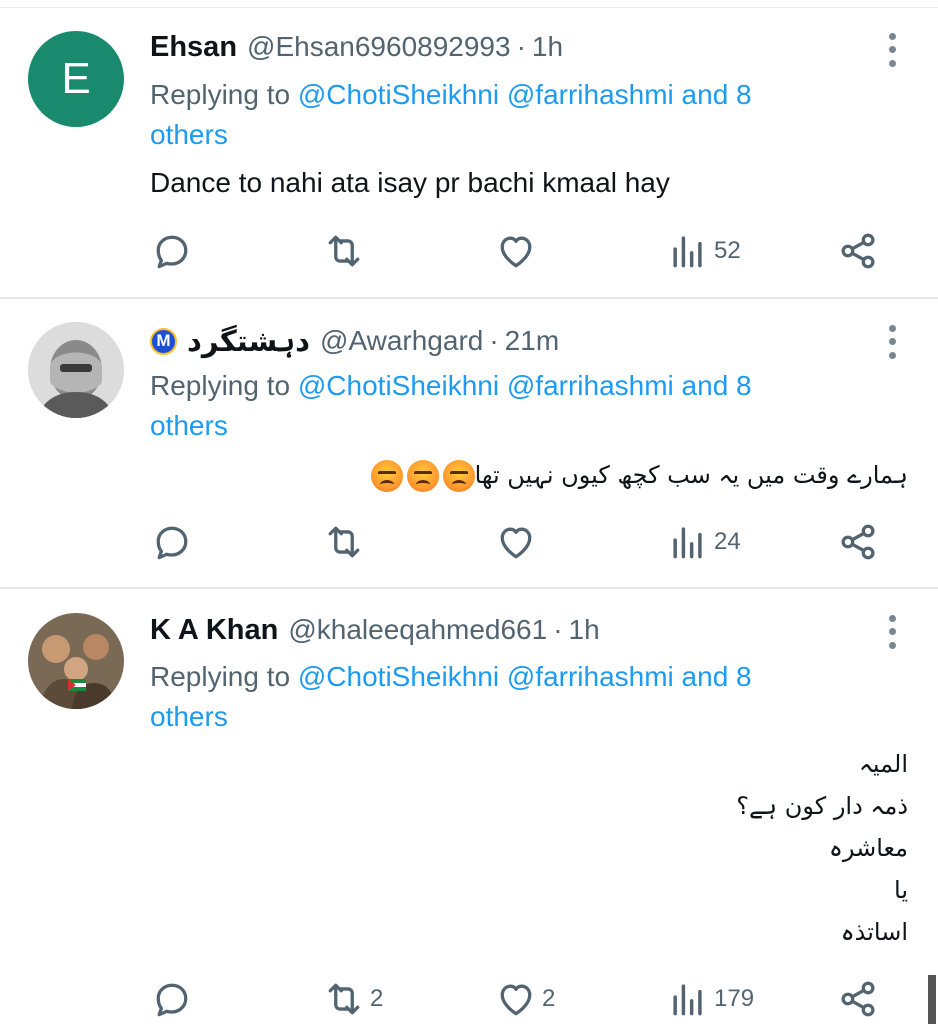 The image size is (938, 1024). I want to click on views-button: 179, so click(710, 999).